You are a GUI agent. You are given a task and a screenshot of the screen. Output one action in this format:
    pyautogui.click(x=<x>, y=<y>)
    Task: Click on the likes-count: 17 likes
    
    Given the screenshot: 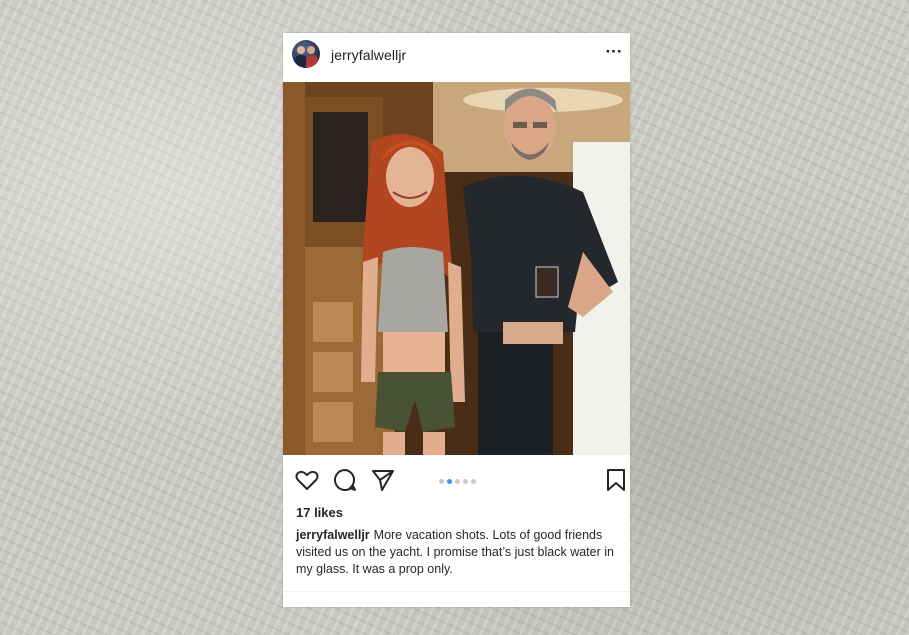 What is the action you would take?
    pyautogui.click(x=319, y=512)
    